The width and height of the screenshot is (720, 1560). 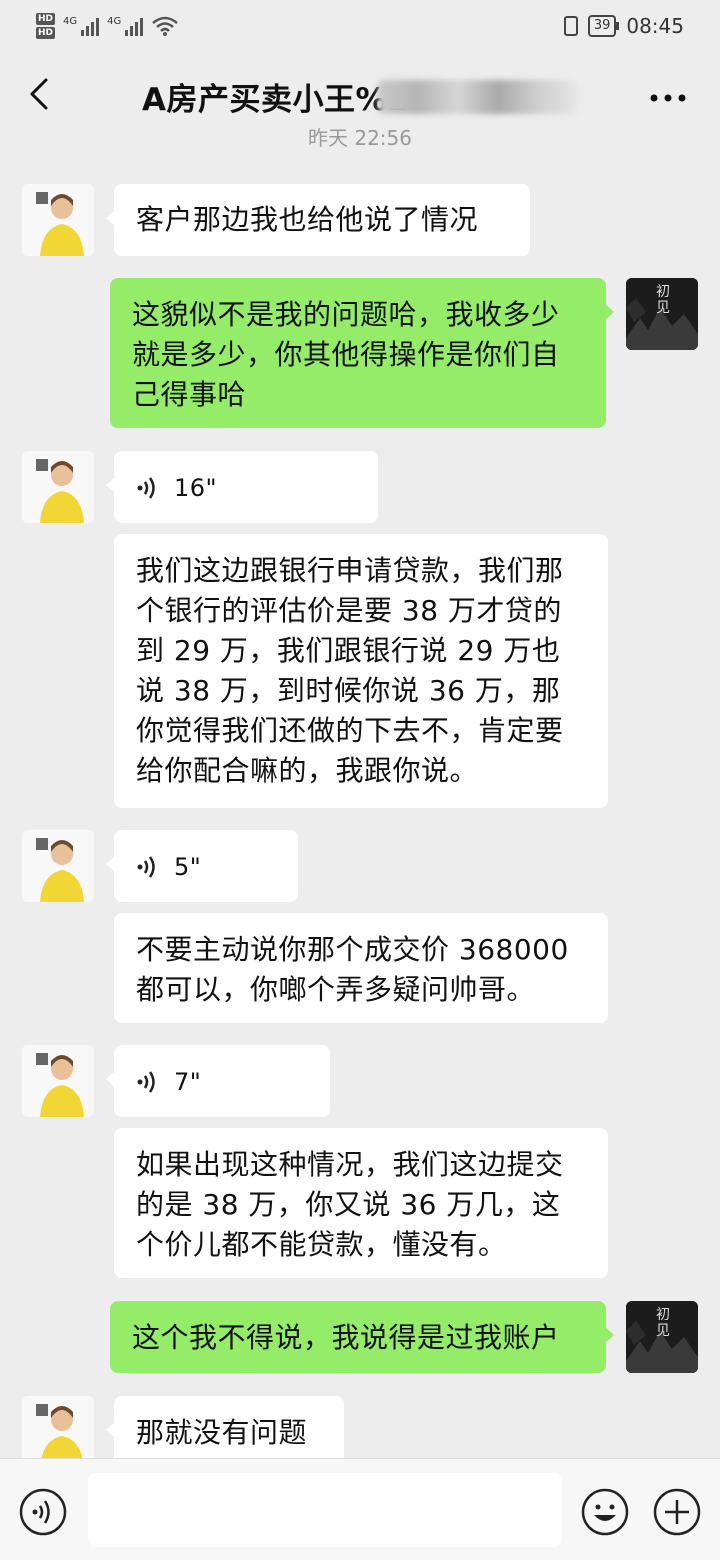 I want to click on signal-1-icon: 4G, so click(x=81, y=26).